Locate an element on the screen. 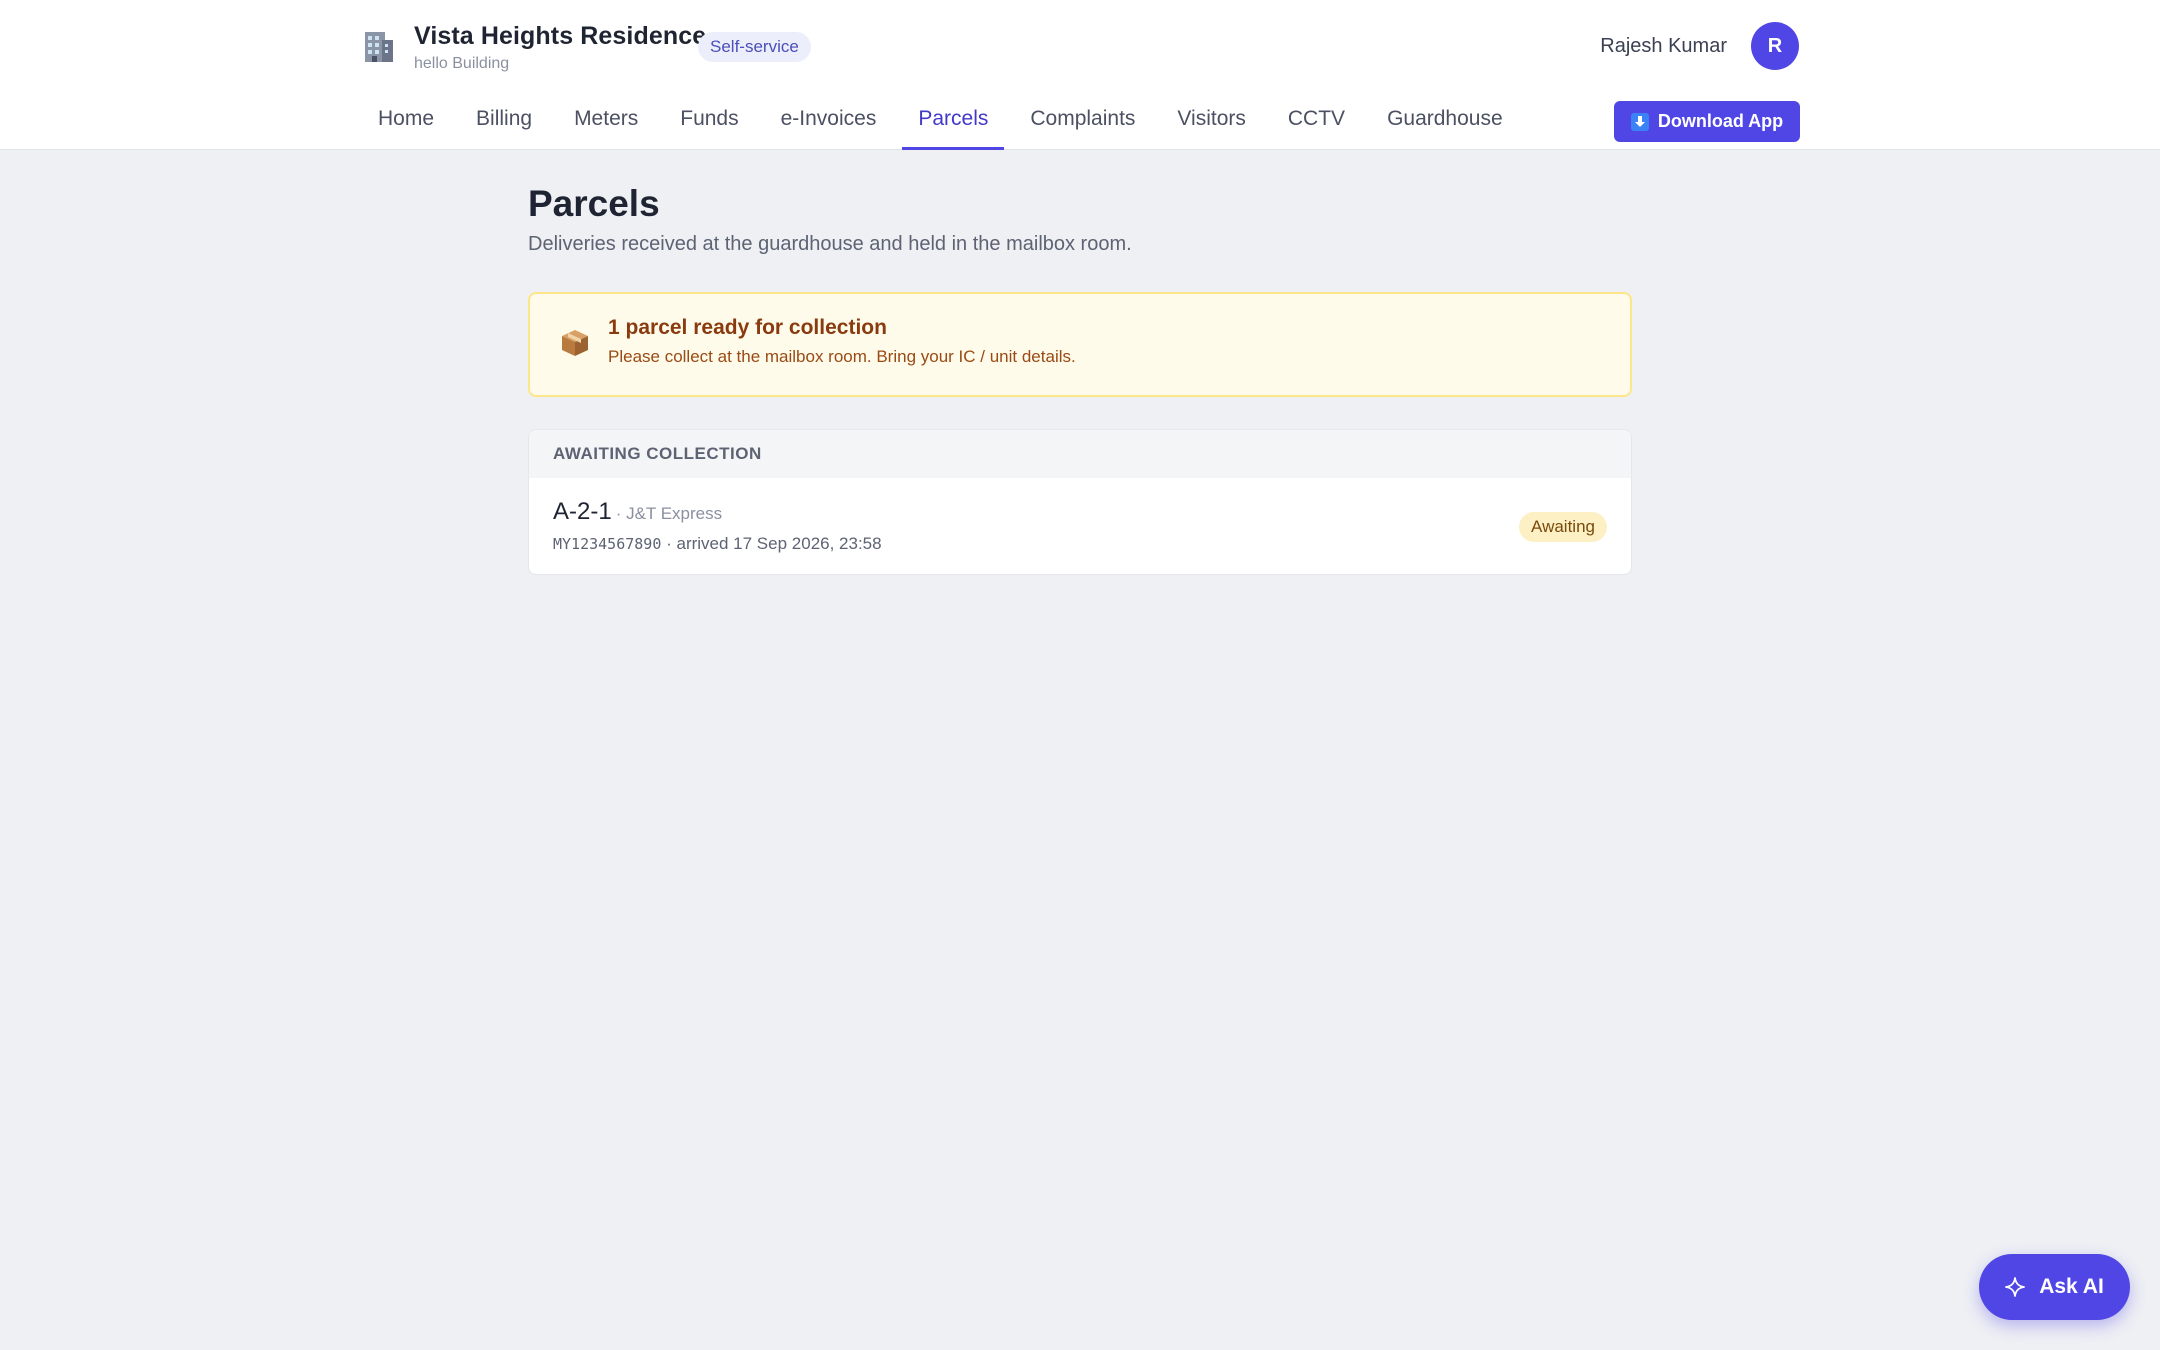 This screenshot has width=2160, height=1350. ask-ai-button: Ask AI is located at coordinates (2054, 1287).